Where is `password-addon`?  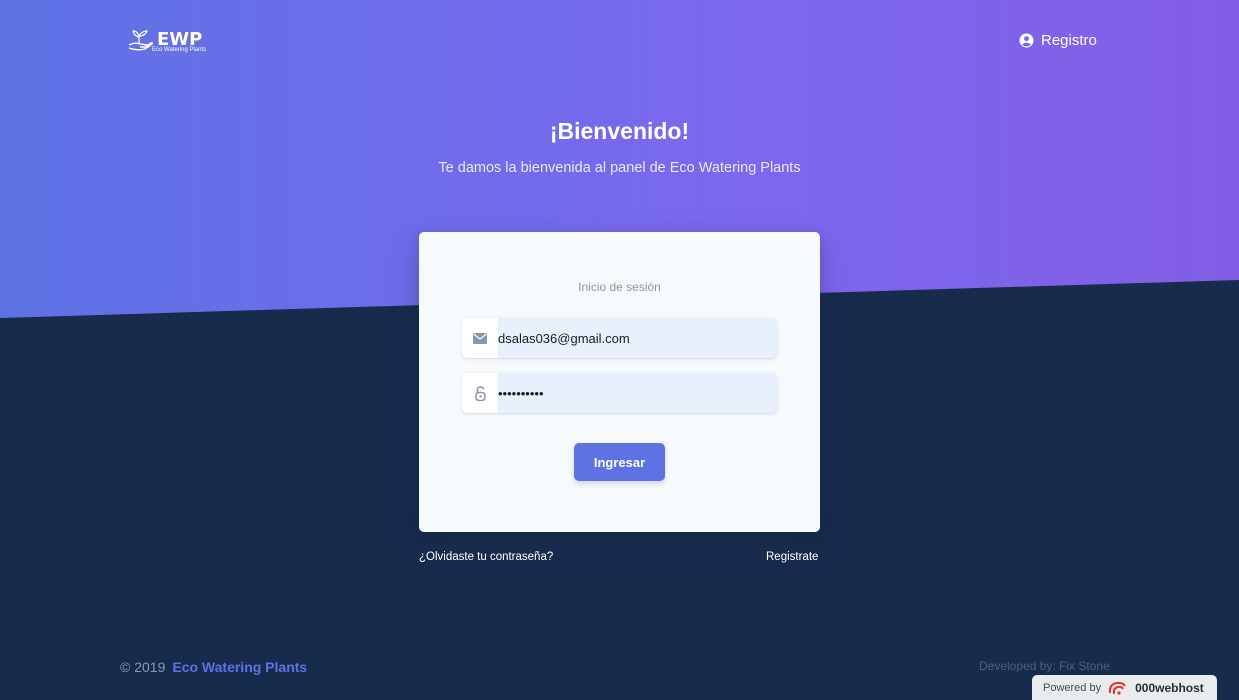
password-addon is located at coordinates (480, 393).